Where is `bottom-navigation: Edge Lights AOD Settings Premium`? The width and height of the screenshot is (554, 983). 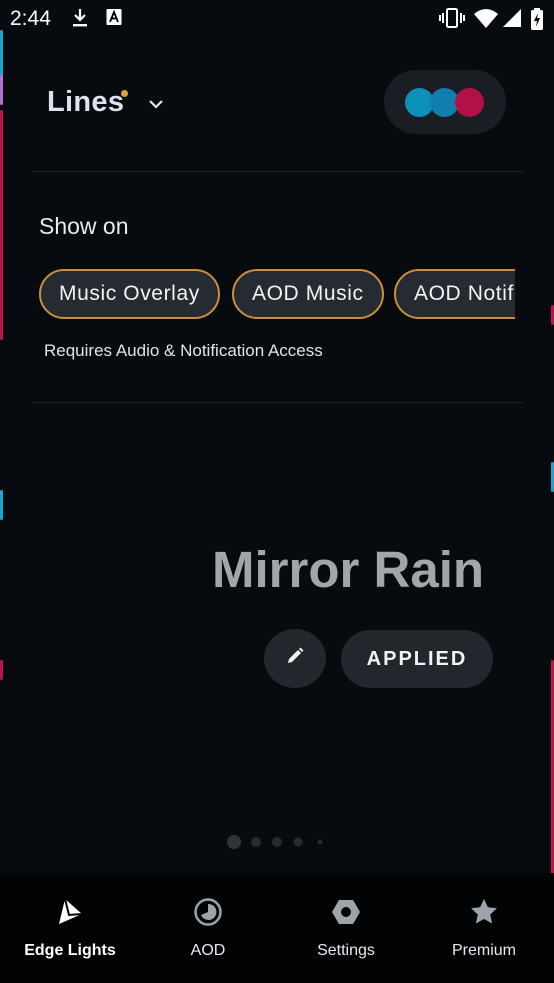 bottom-navigation: Edge Lights AOD Settings Premium is located at coordinates (277, 928).